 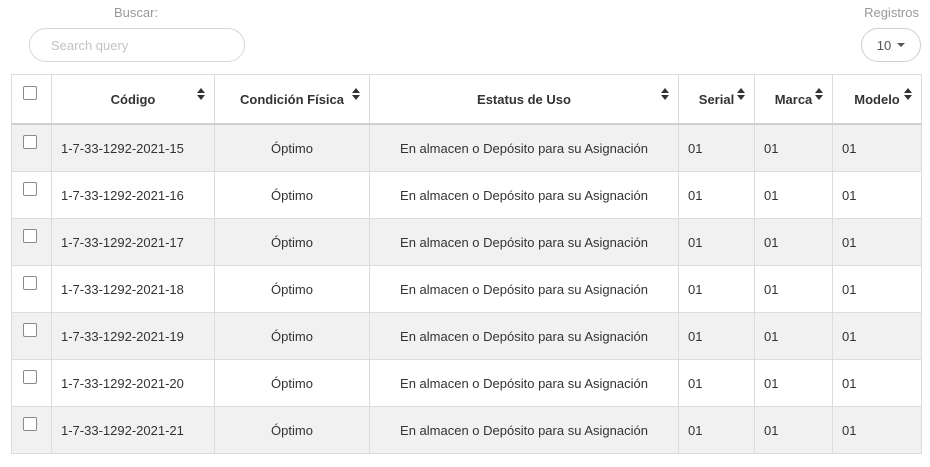 What do you see at coordinates (901, 44) in the screenshot?
I see `chevron-down-icon` at bounding box center [901, 44].